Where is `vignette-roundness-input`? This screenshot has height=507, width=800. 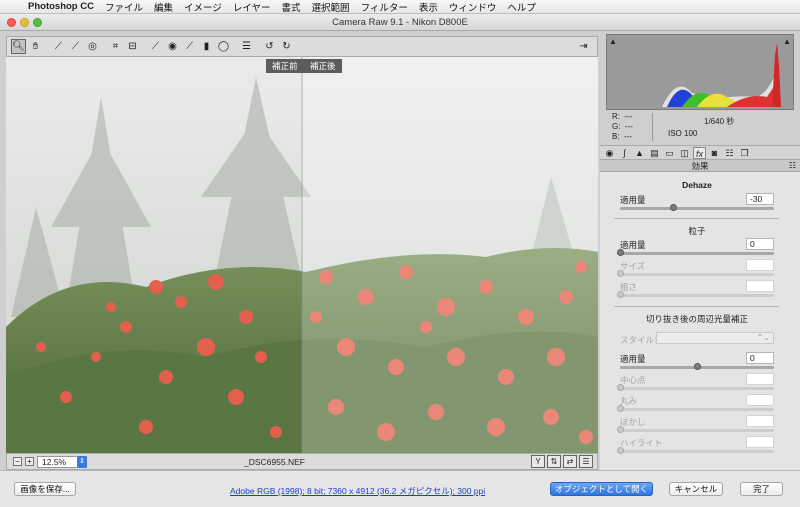 vignette-roundness-input is located at coordinates (760, 400).